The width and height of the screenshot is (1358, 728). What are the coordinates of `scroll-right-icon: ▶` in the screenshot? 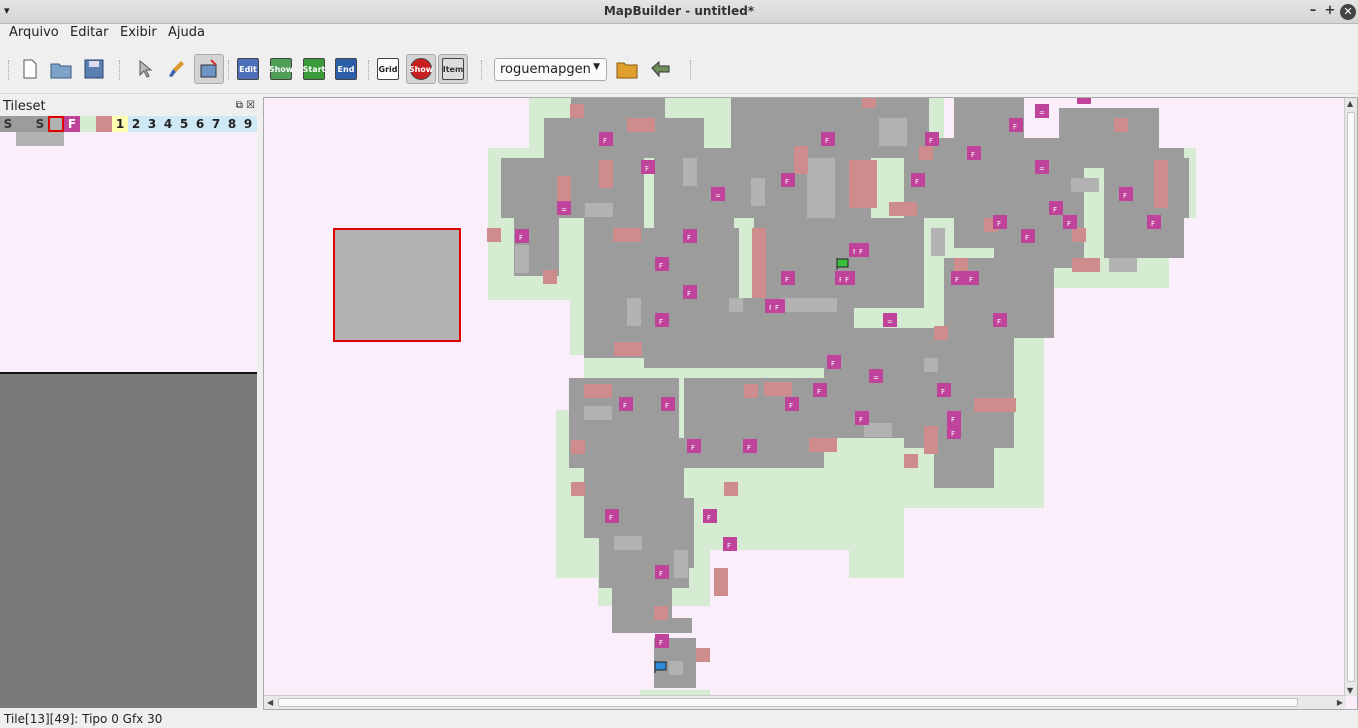 It's located at (1340, 702).